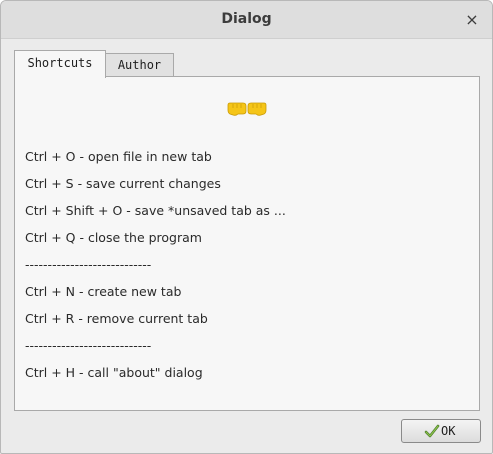 This screenshot has height=454, width=493. Describe the element at coordinates (114, 372) in the screenshot. I see `shortcut-about: Ctrl + H - call "about" dialog` at that location.